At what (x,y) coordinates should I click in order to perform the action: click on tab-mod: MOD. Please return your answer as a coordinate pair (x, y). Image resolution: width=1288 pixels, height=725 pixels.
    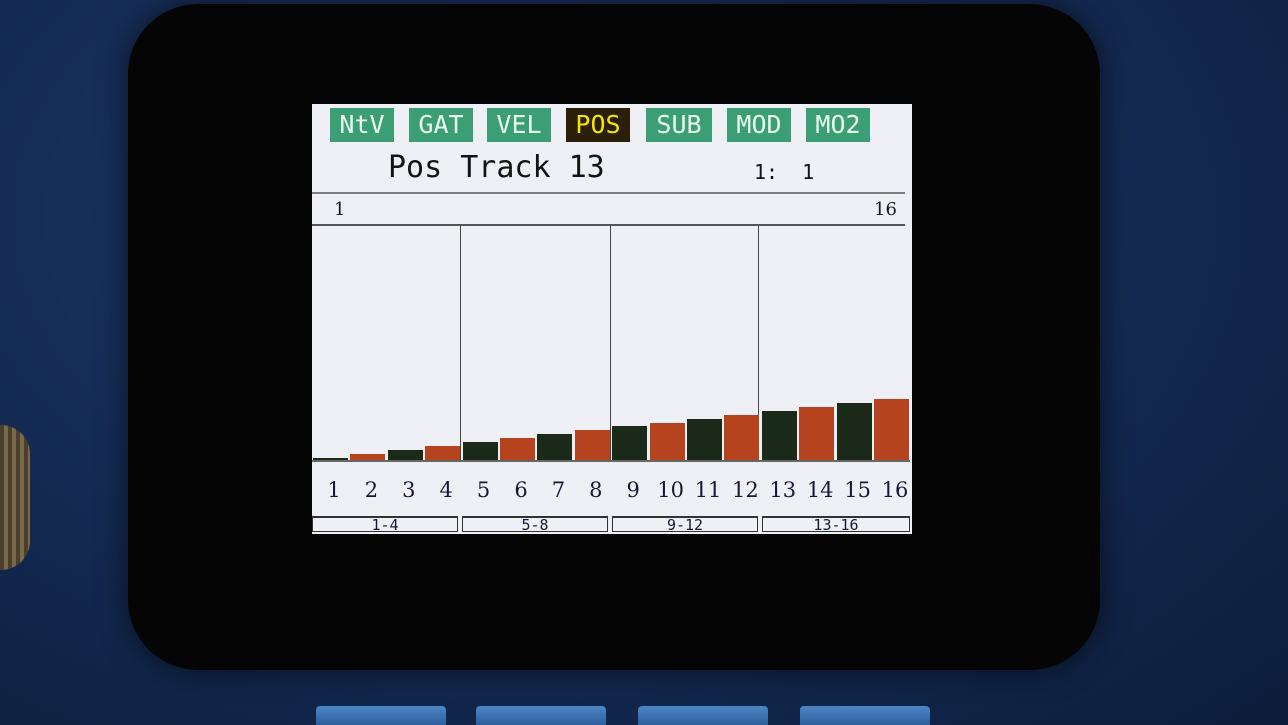
    Looking at the image, I should click on (759, 125).